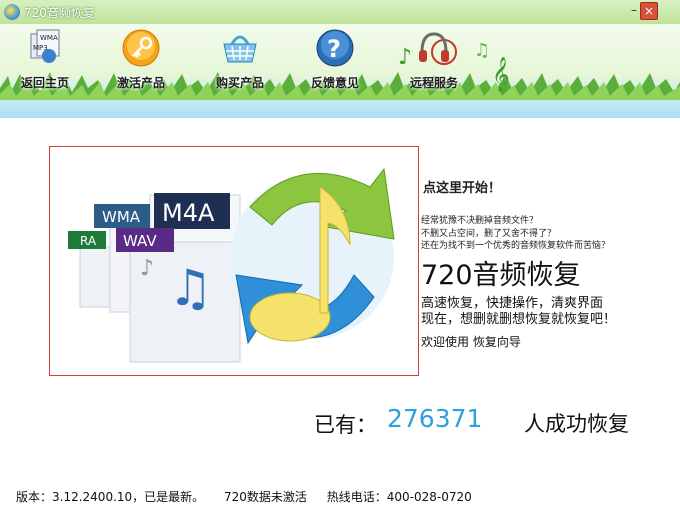 Image resolution: width=680 pixels, height=510 pixels. What do you see at coordinates (240, 49) in the screenshot?
I see `shopping-basket-icon` at bounding box center [240, 49].